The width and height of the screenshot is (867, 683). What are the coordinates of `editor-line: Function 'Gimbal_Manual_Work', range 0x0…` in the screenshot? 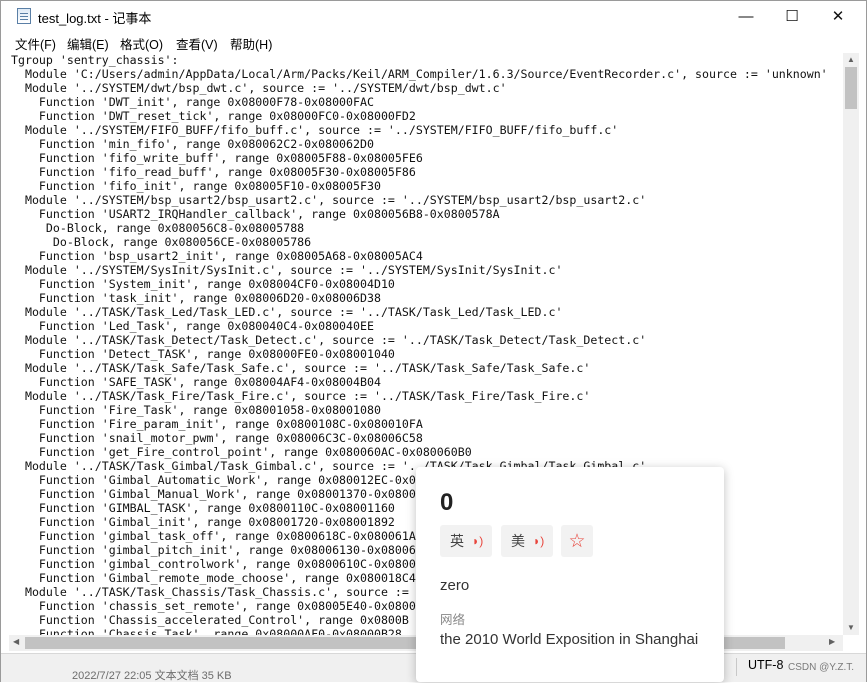 It's located at (213, 494).